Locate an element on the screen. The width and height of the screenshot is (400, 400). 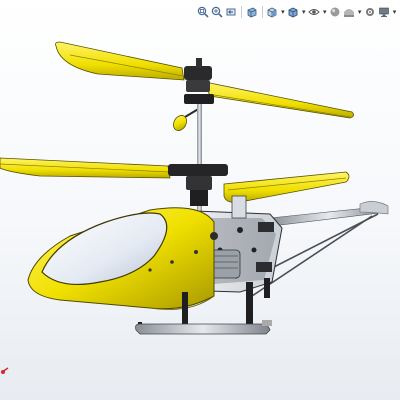
flybar-weight is located at coordinates (186, 120).